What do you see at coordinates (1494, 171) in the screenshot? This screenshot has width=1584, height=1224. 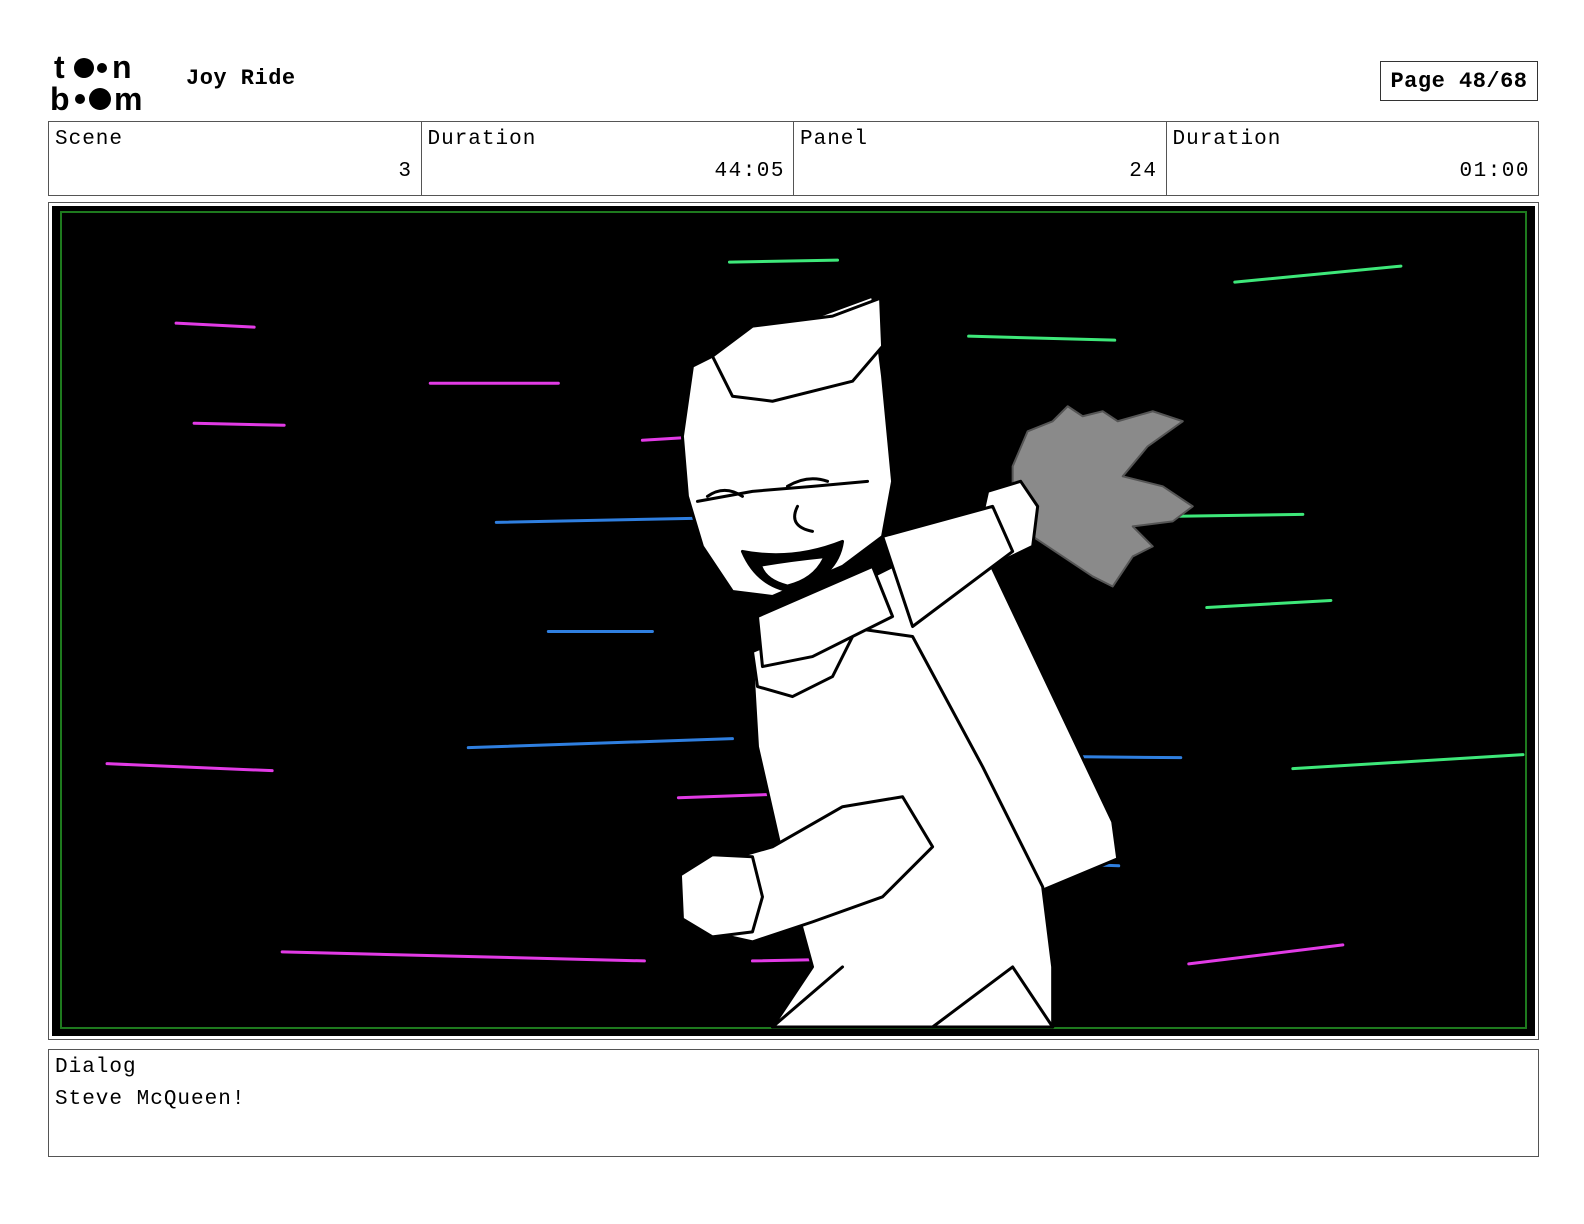 I see `panel-duration-value: 01:00` at bounding box center [1494, 171].